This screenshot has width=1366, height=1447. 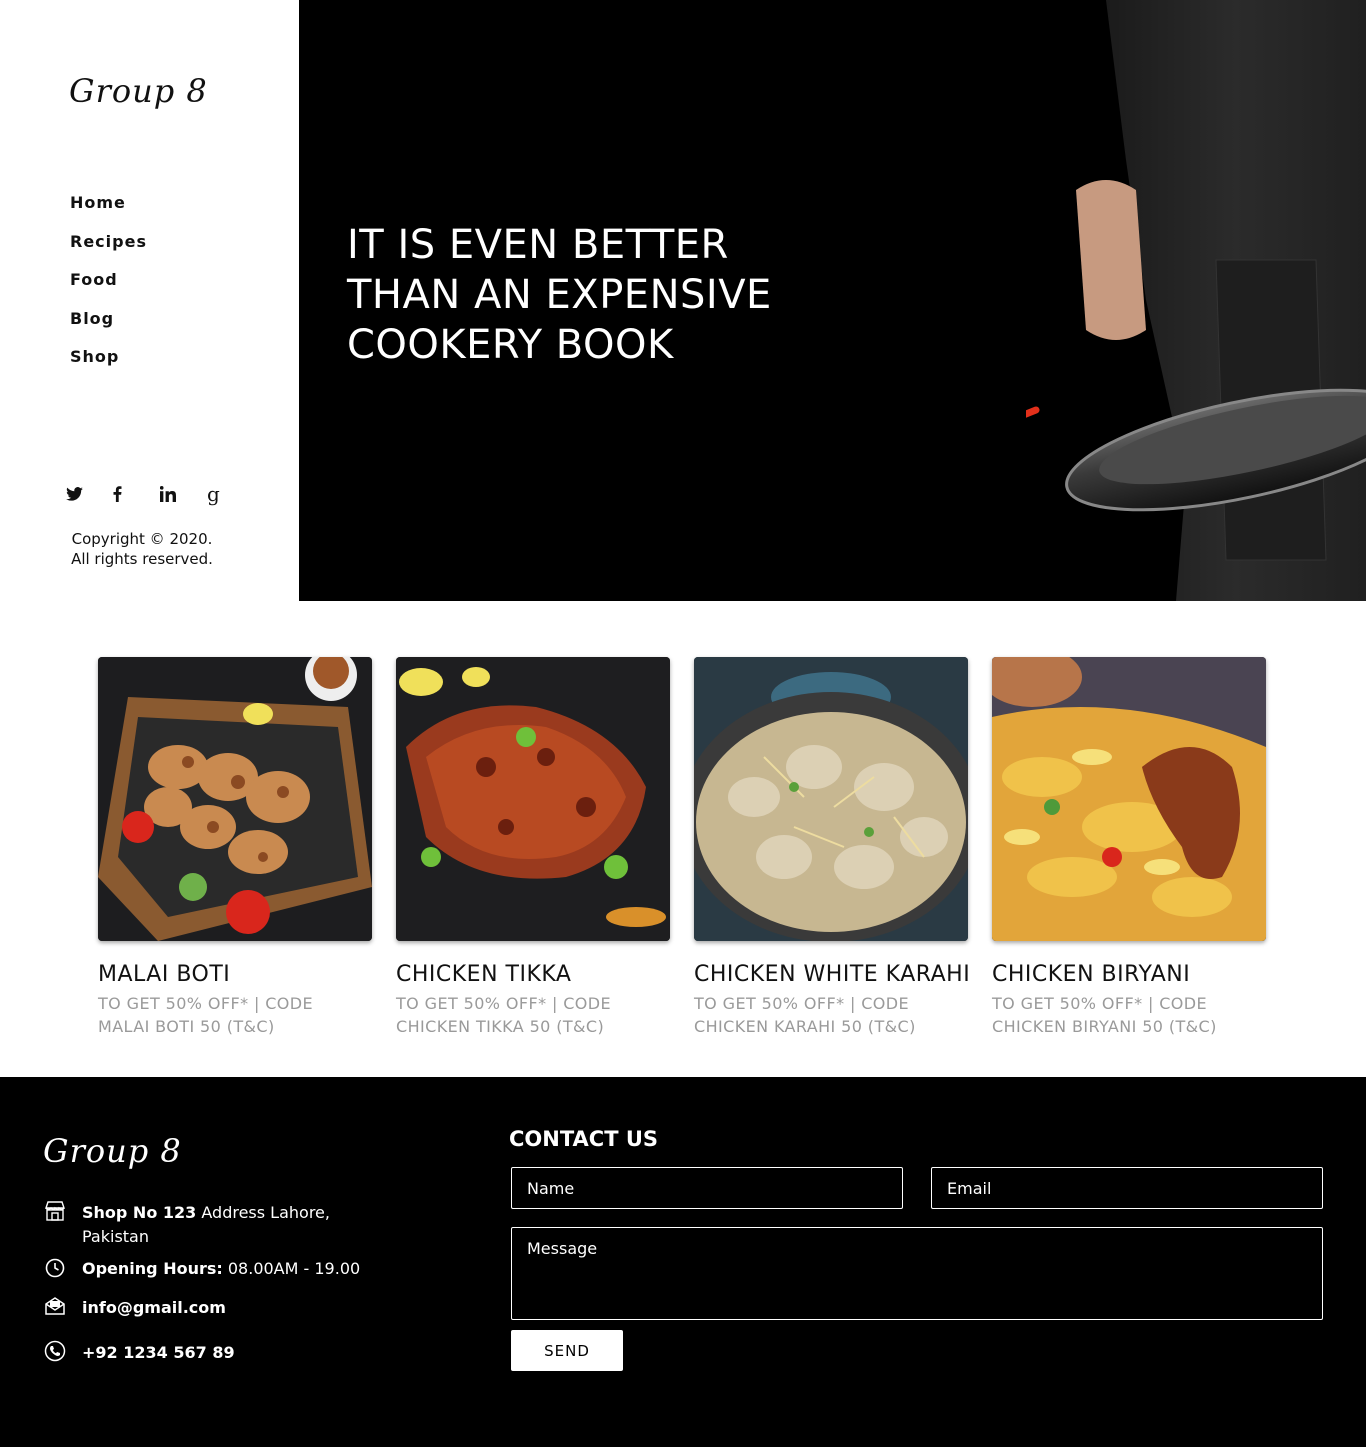 I want to click on phone-icon, so click(x=55, y=1351).